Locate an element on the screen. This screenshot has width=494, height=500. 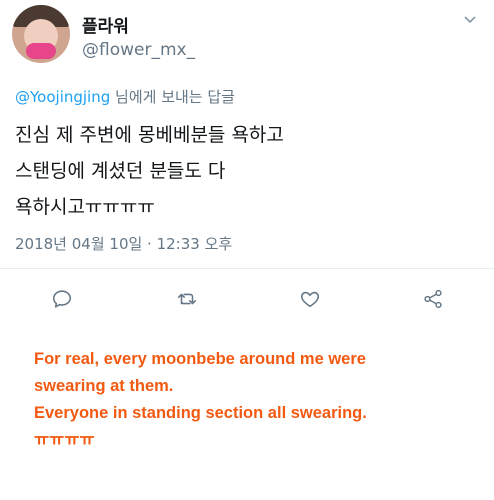
reply-context: @Yoojingjing 님에게 보내는 답글 is located at coordinates (125, 96).